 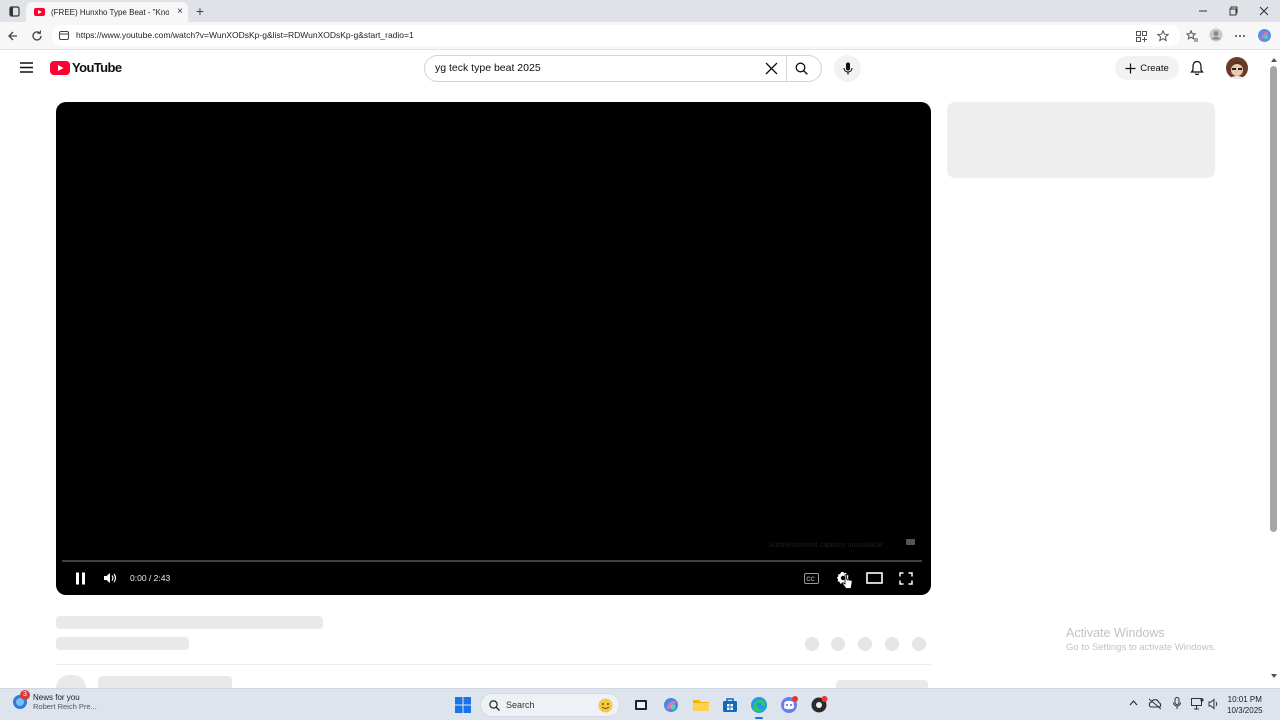 What do you see at coordinates (1130, 68) in the screenshot?
I see `plus-icon` at bounding box center [1130, 68].